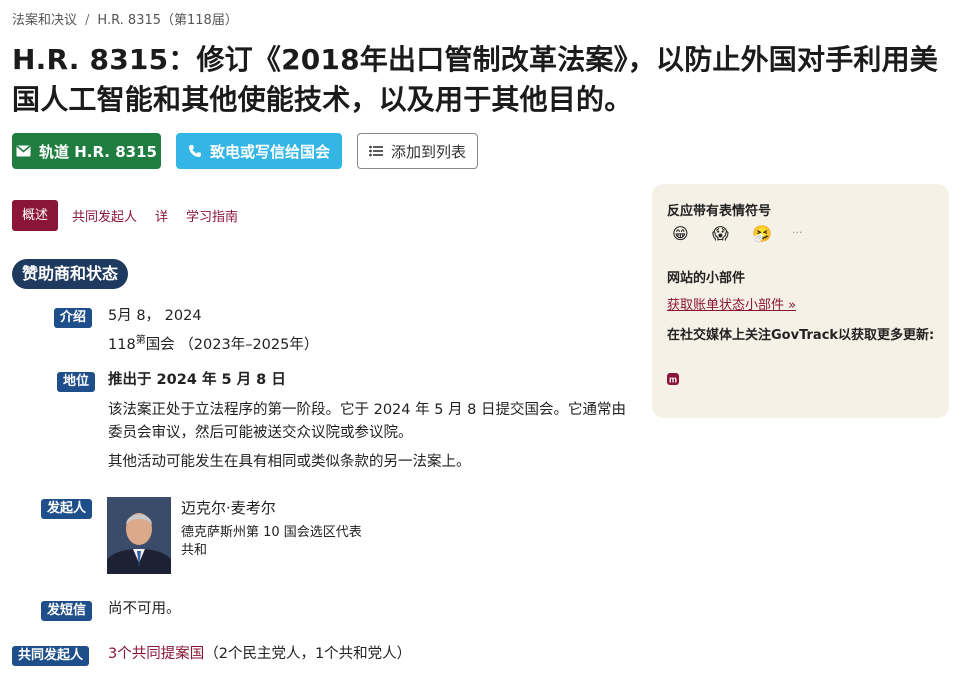 The width and height of the screenshot is (961, 678). Describe the element at coordinates (67, 509) in the screenshot. I see `sponsor-label: 发起人` at that location.